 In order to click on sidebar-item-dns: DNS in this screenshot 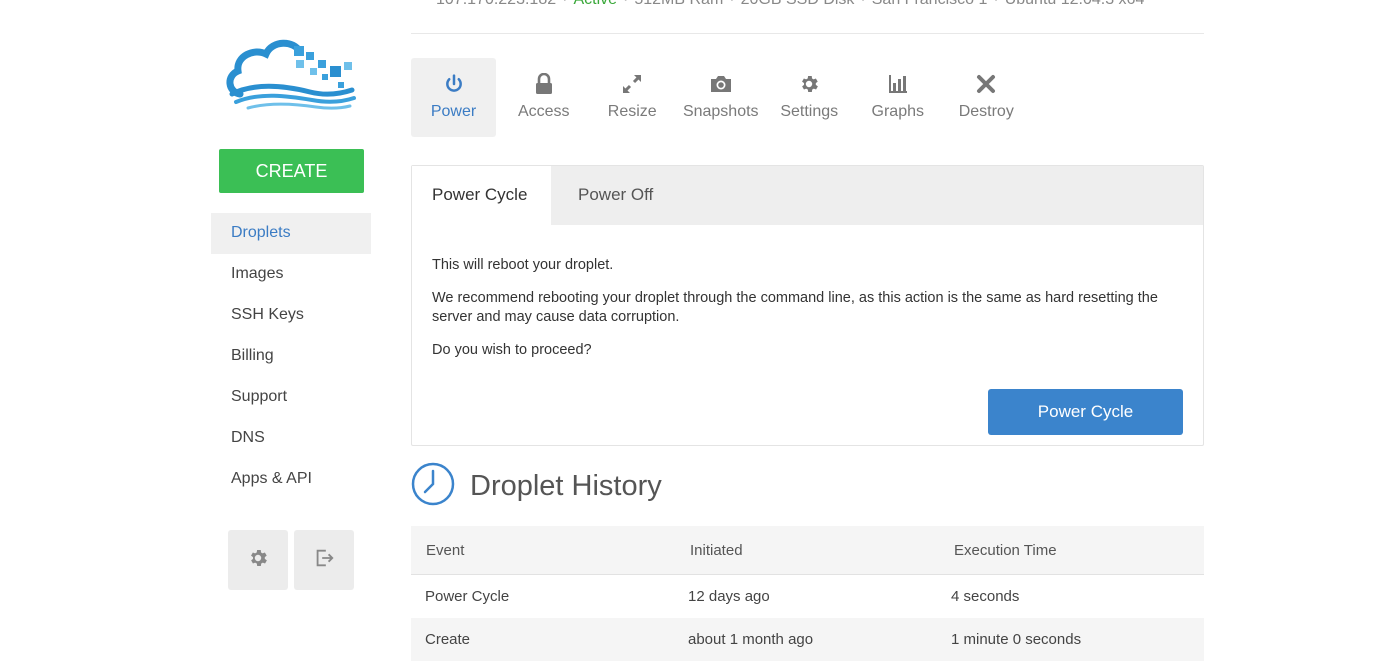, I will do `click(291, 438)`.